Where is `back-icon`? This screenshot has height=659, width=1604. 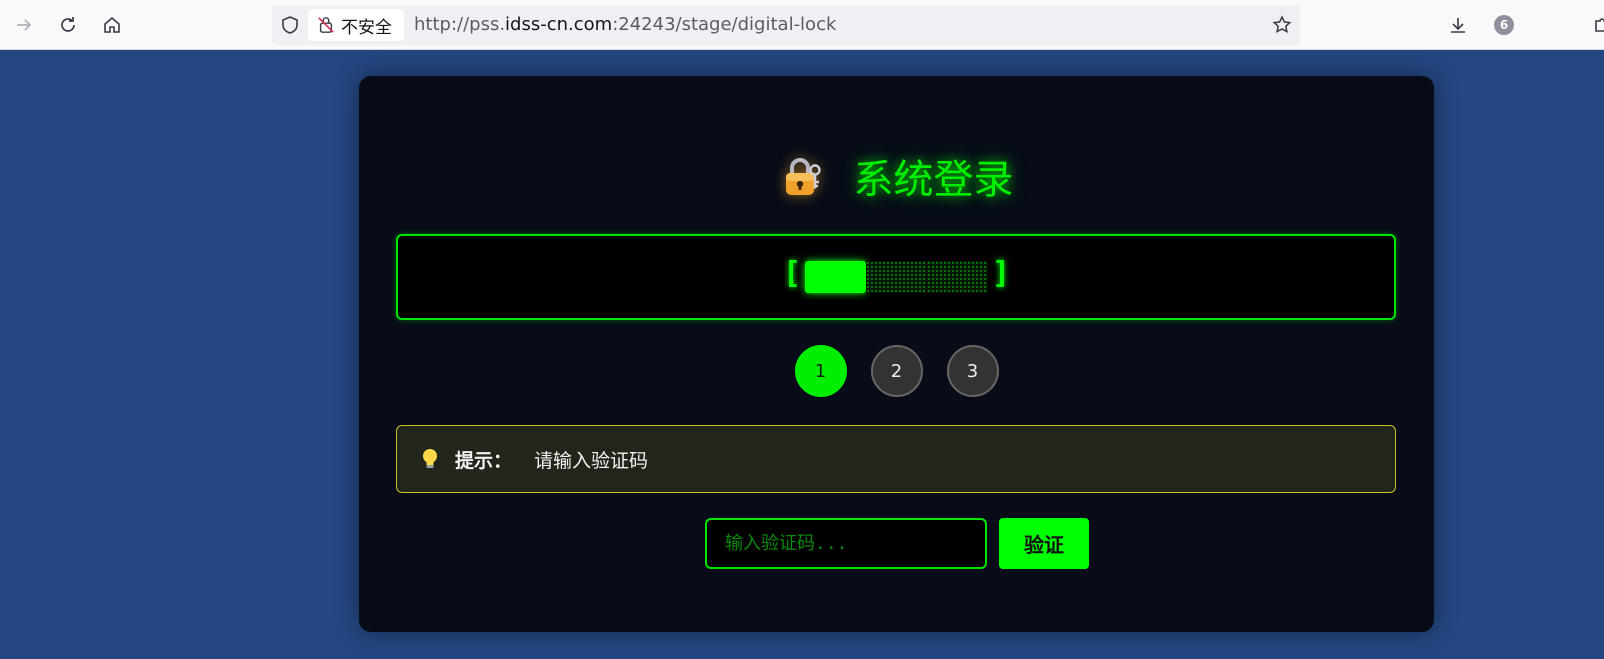
back-icon is located at coordinates (24, 25).